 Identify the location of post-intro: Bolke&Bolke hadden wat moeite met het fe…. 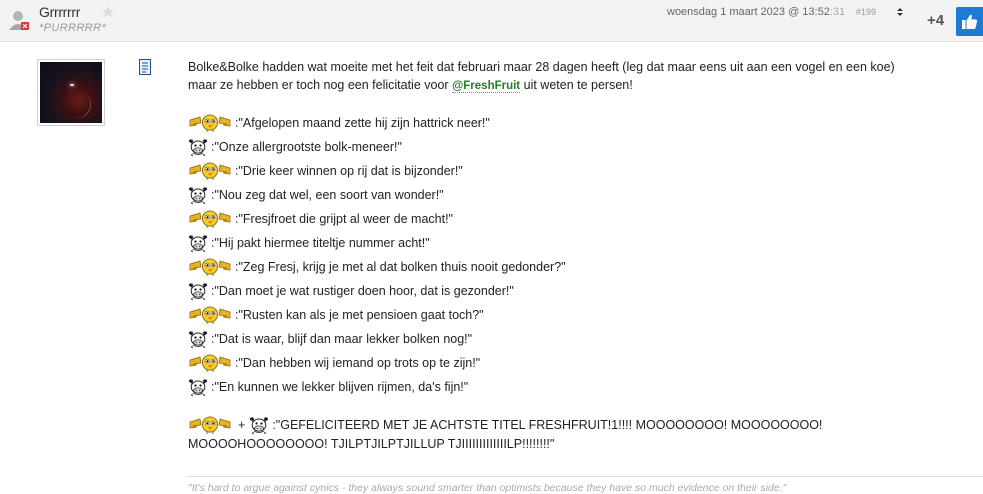
(548, 76).